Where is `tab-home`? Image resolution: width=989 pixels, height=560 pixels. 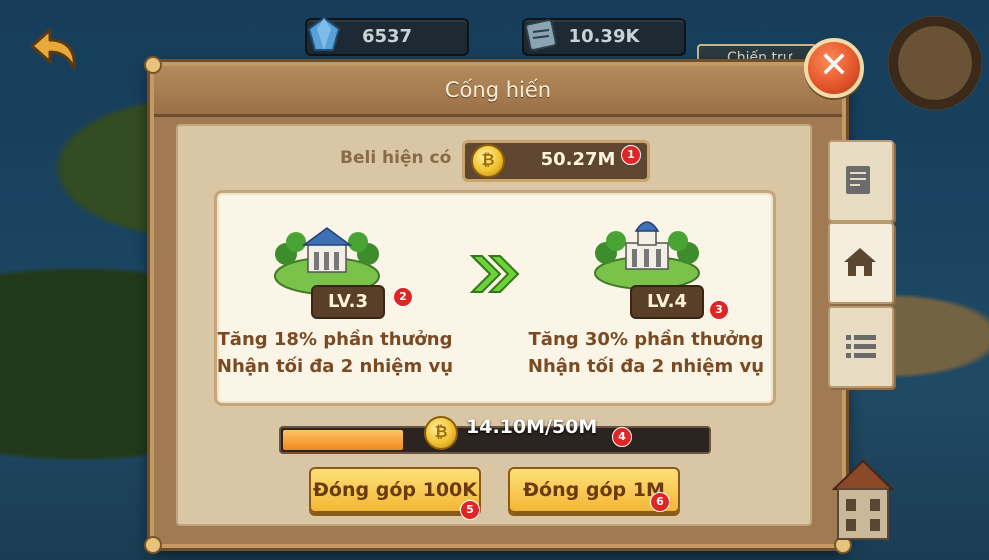
tab-home is located at coordinates (861, 263).